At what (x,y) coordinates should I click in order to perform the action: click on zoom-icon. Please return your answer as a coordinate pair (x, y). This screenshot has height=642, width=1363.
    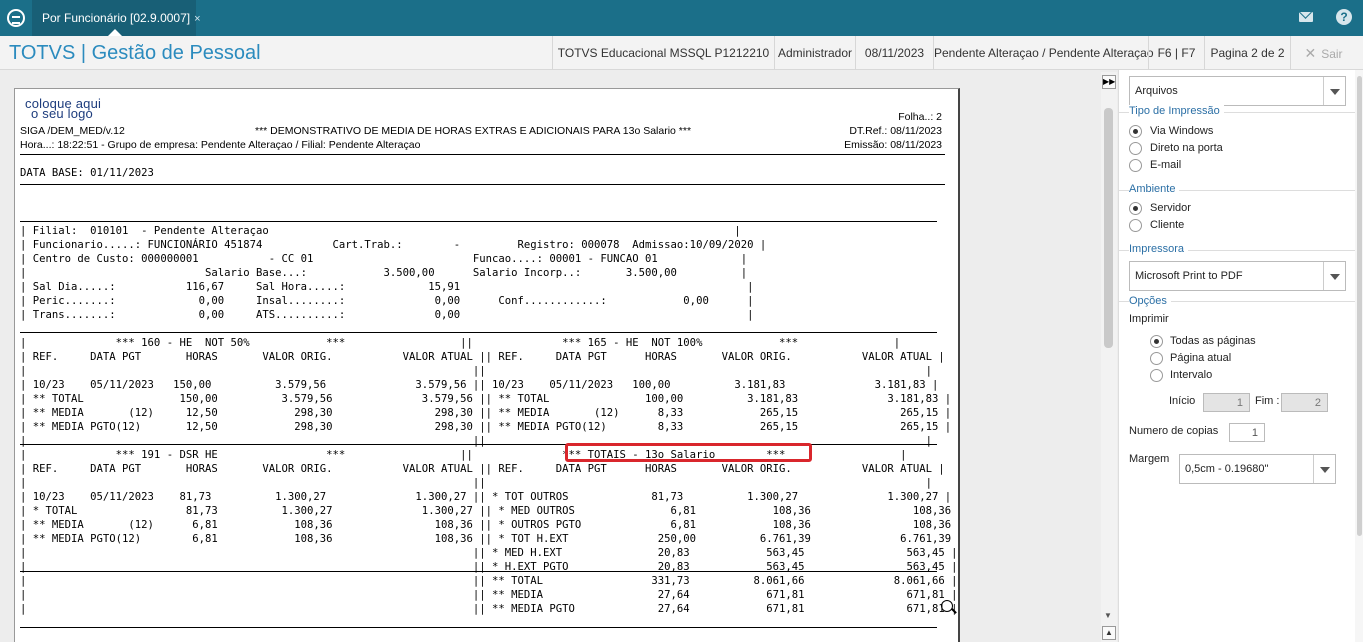
    Looking at the image, I should click on (947, 606).